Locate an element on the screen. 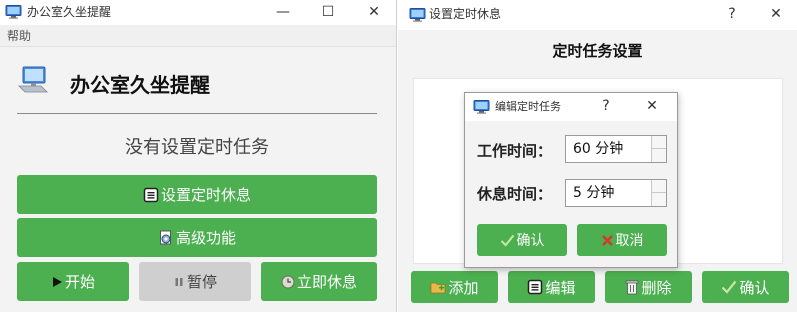 Image resolution: width=797 pixels, height=312 pixels. work-time-stepper is located at coordinates (658, 149).